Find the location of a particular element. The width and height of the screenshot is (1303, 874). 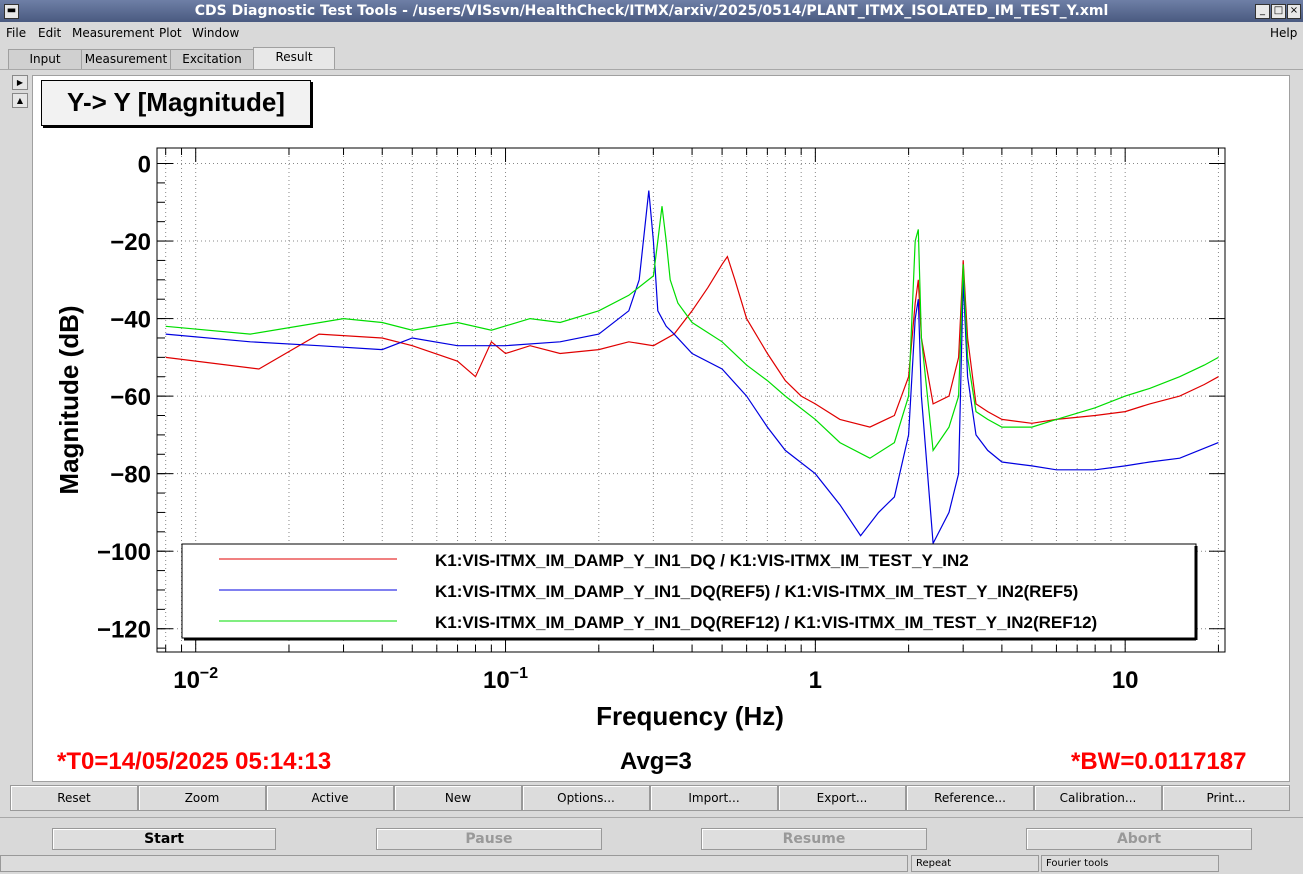

zoom-button: Zoom is located at coordinates (202, 798).